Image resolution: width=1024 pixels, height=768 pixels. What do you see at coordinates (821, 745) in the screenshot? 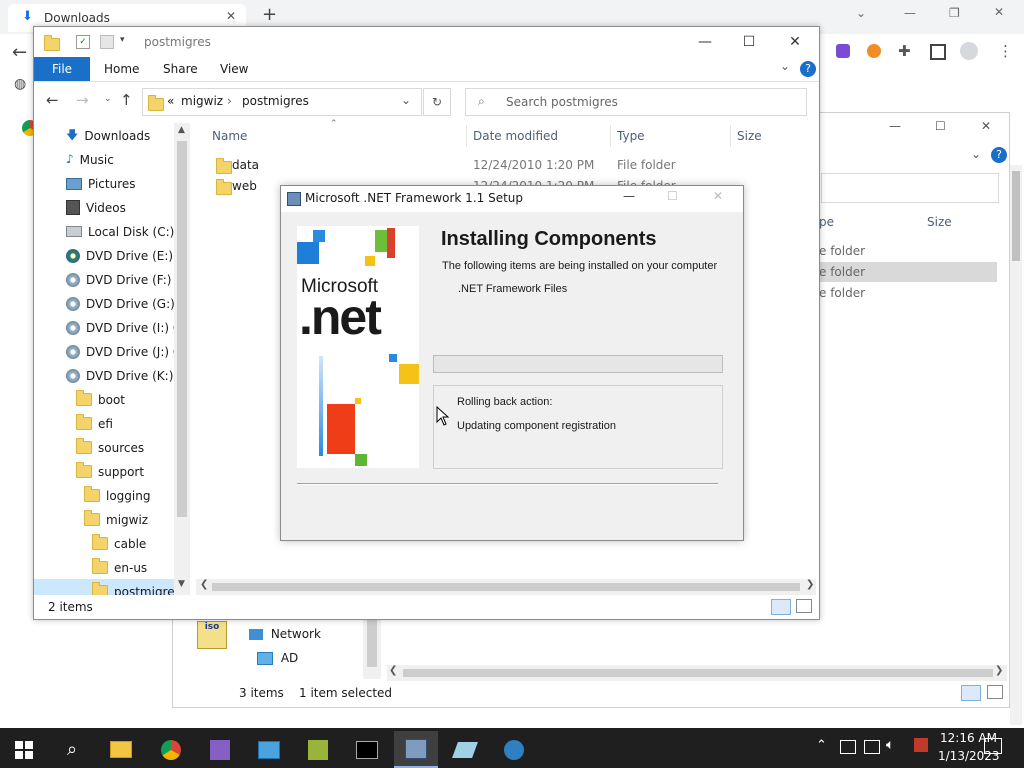
I see `chevron-up-icon: ⌃` at bounding box center [821, 745].